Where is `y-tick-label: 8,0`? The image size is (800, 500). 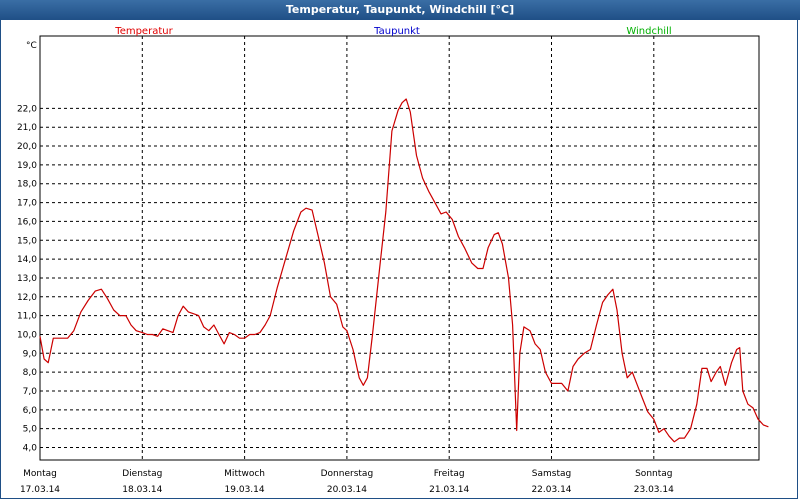 y-tick-label: 8,0 is located at coordinates (30, 373).